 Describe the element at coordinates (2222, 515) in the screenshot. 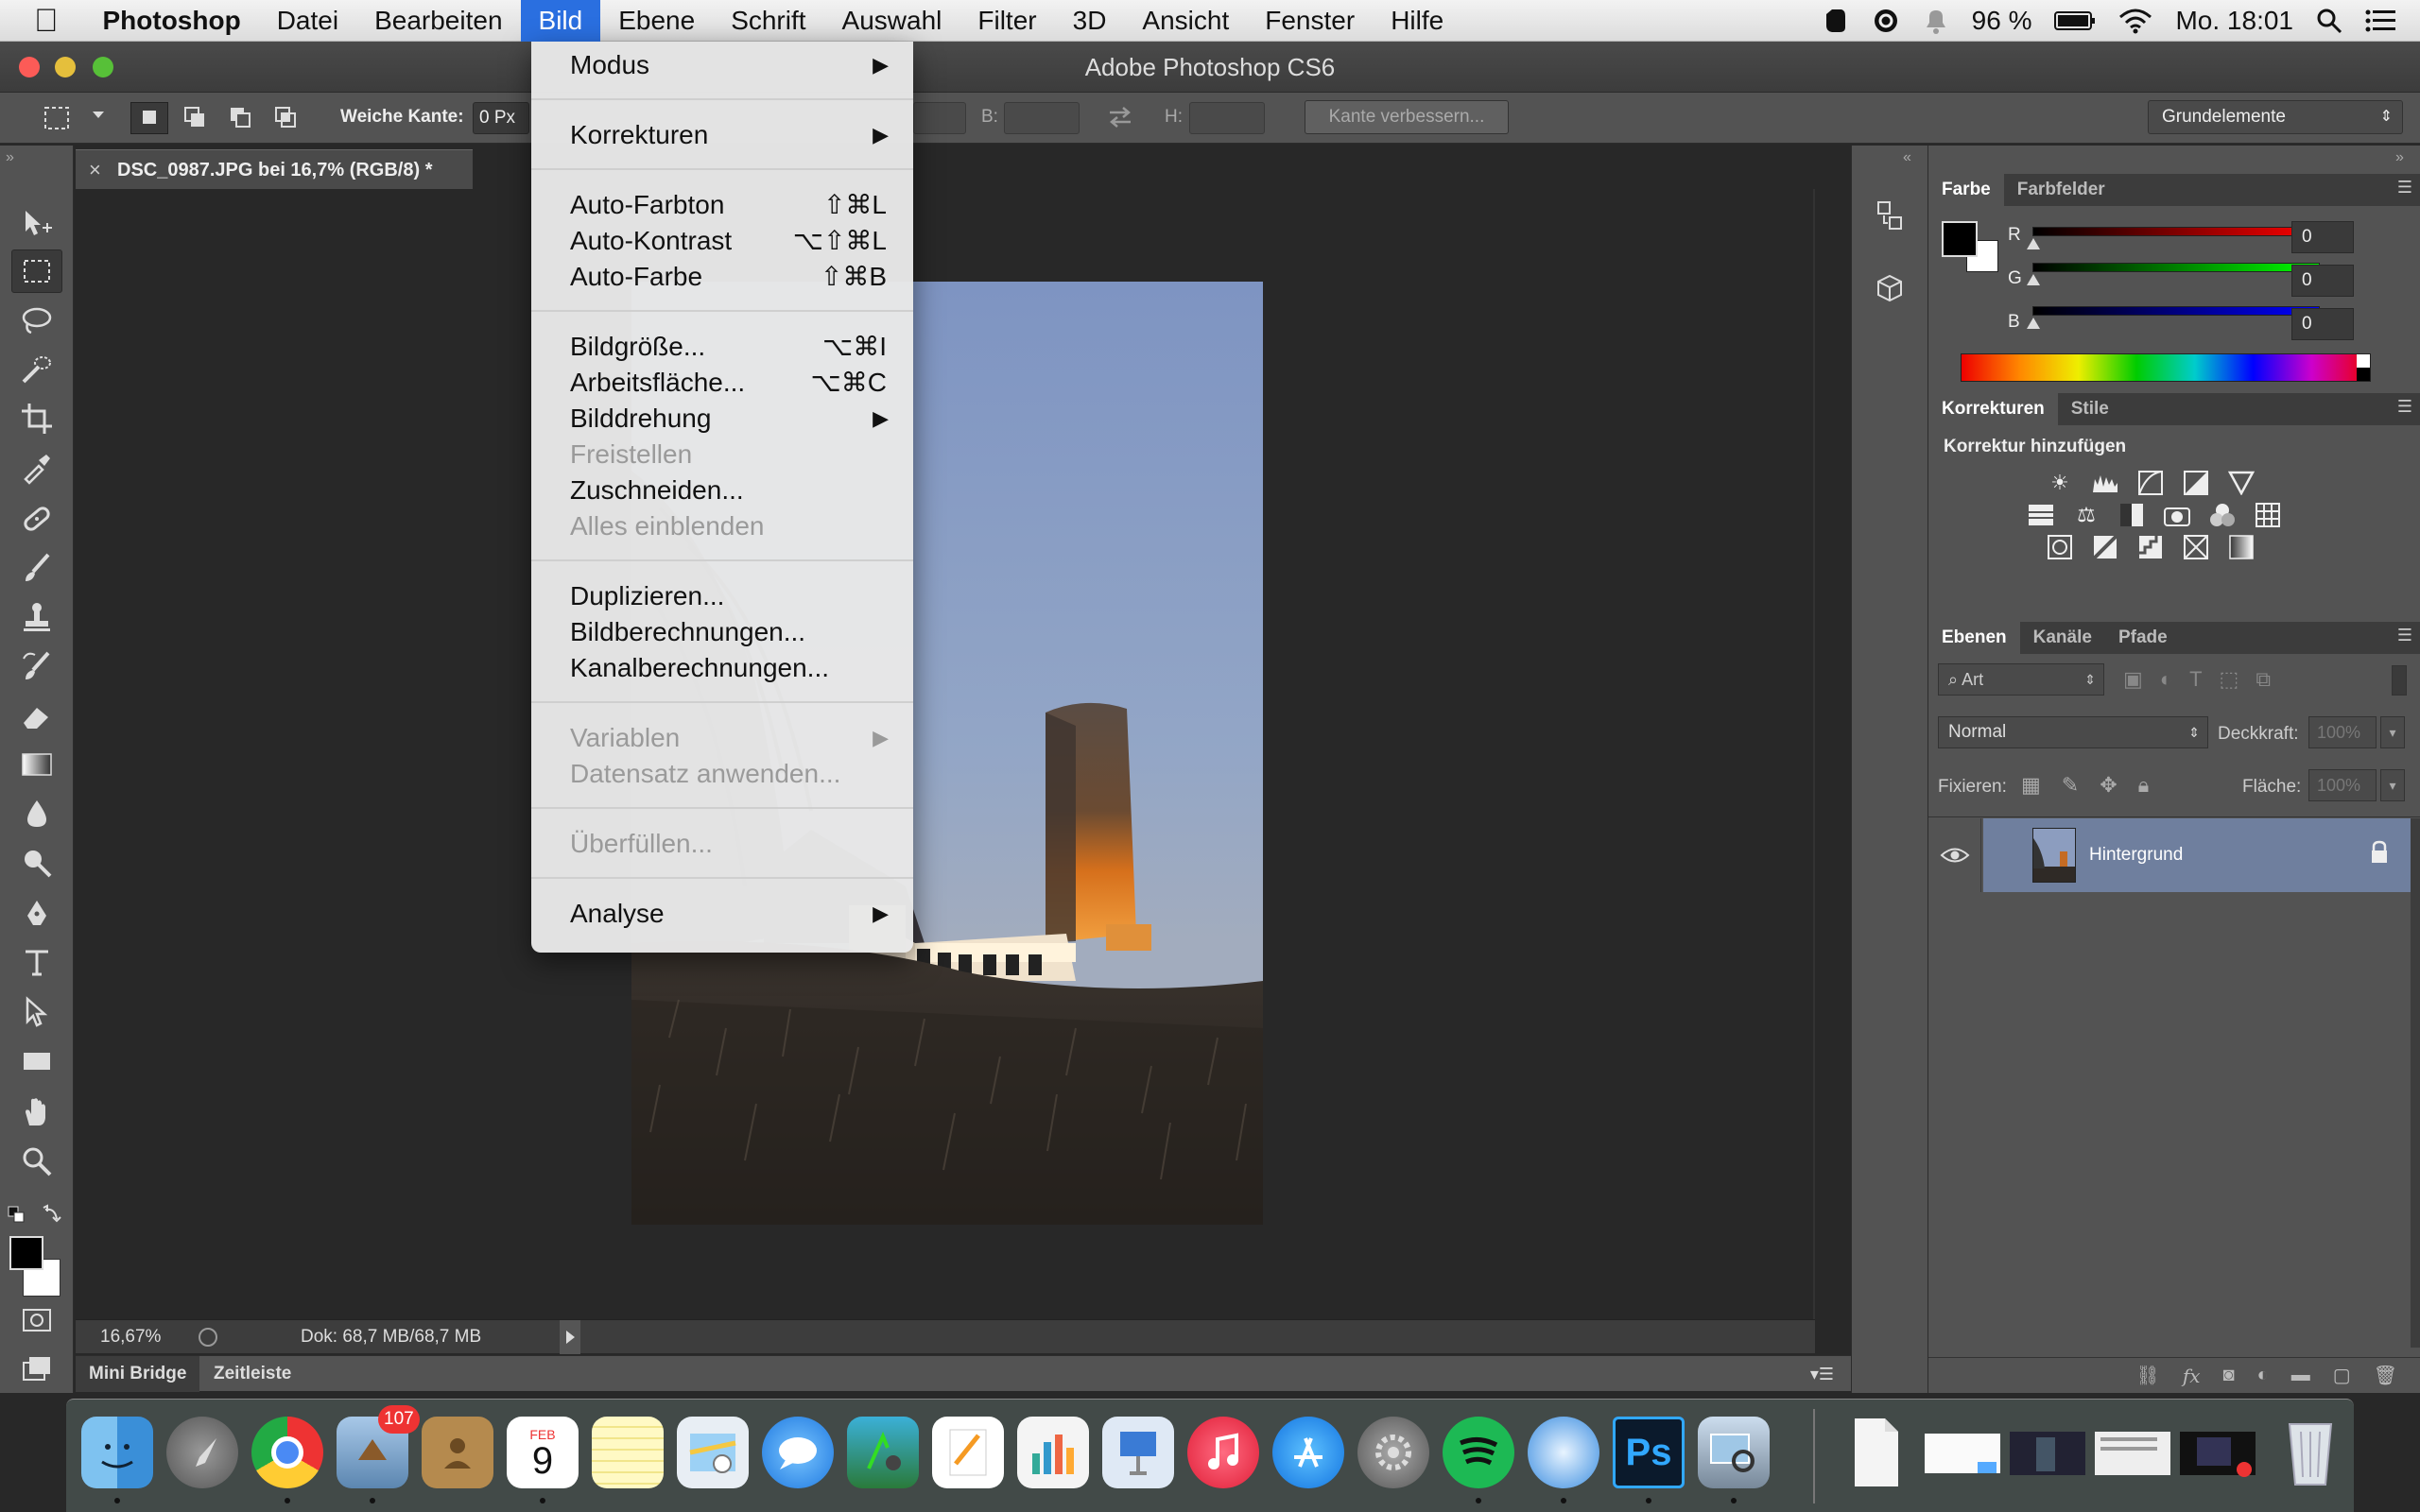

I see `channel-mixer-icon` at that location.